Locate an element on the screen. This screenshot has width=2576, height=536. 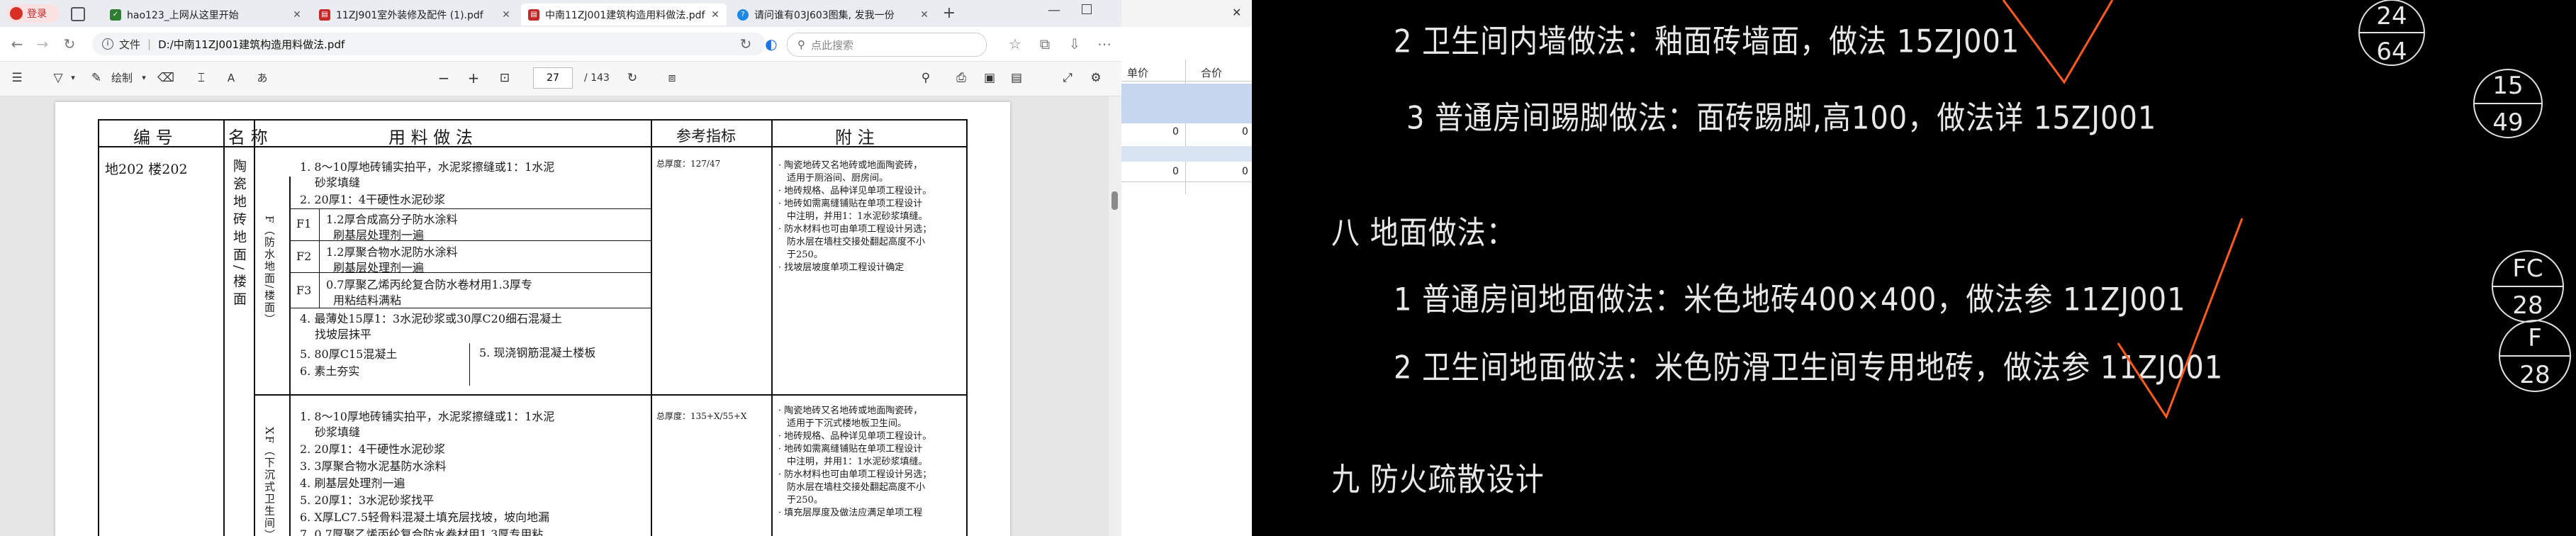
search-placeholder: 点此搜索 is located at coordinates (832, 45).